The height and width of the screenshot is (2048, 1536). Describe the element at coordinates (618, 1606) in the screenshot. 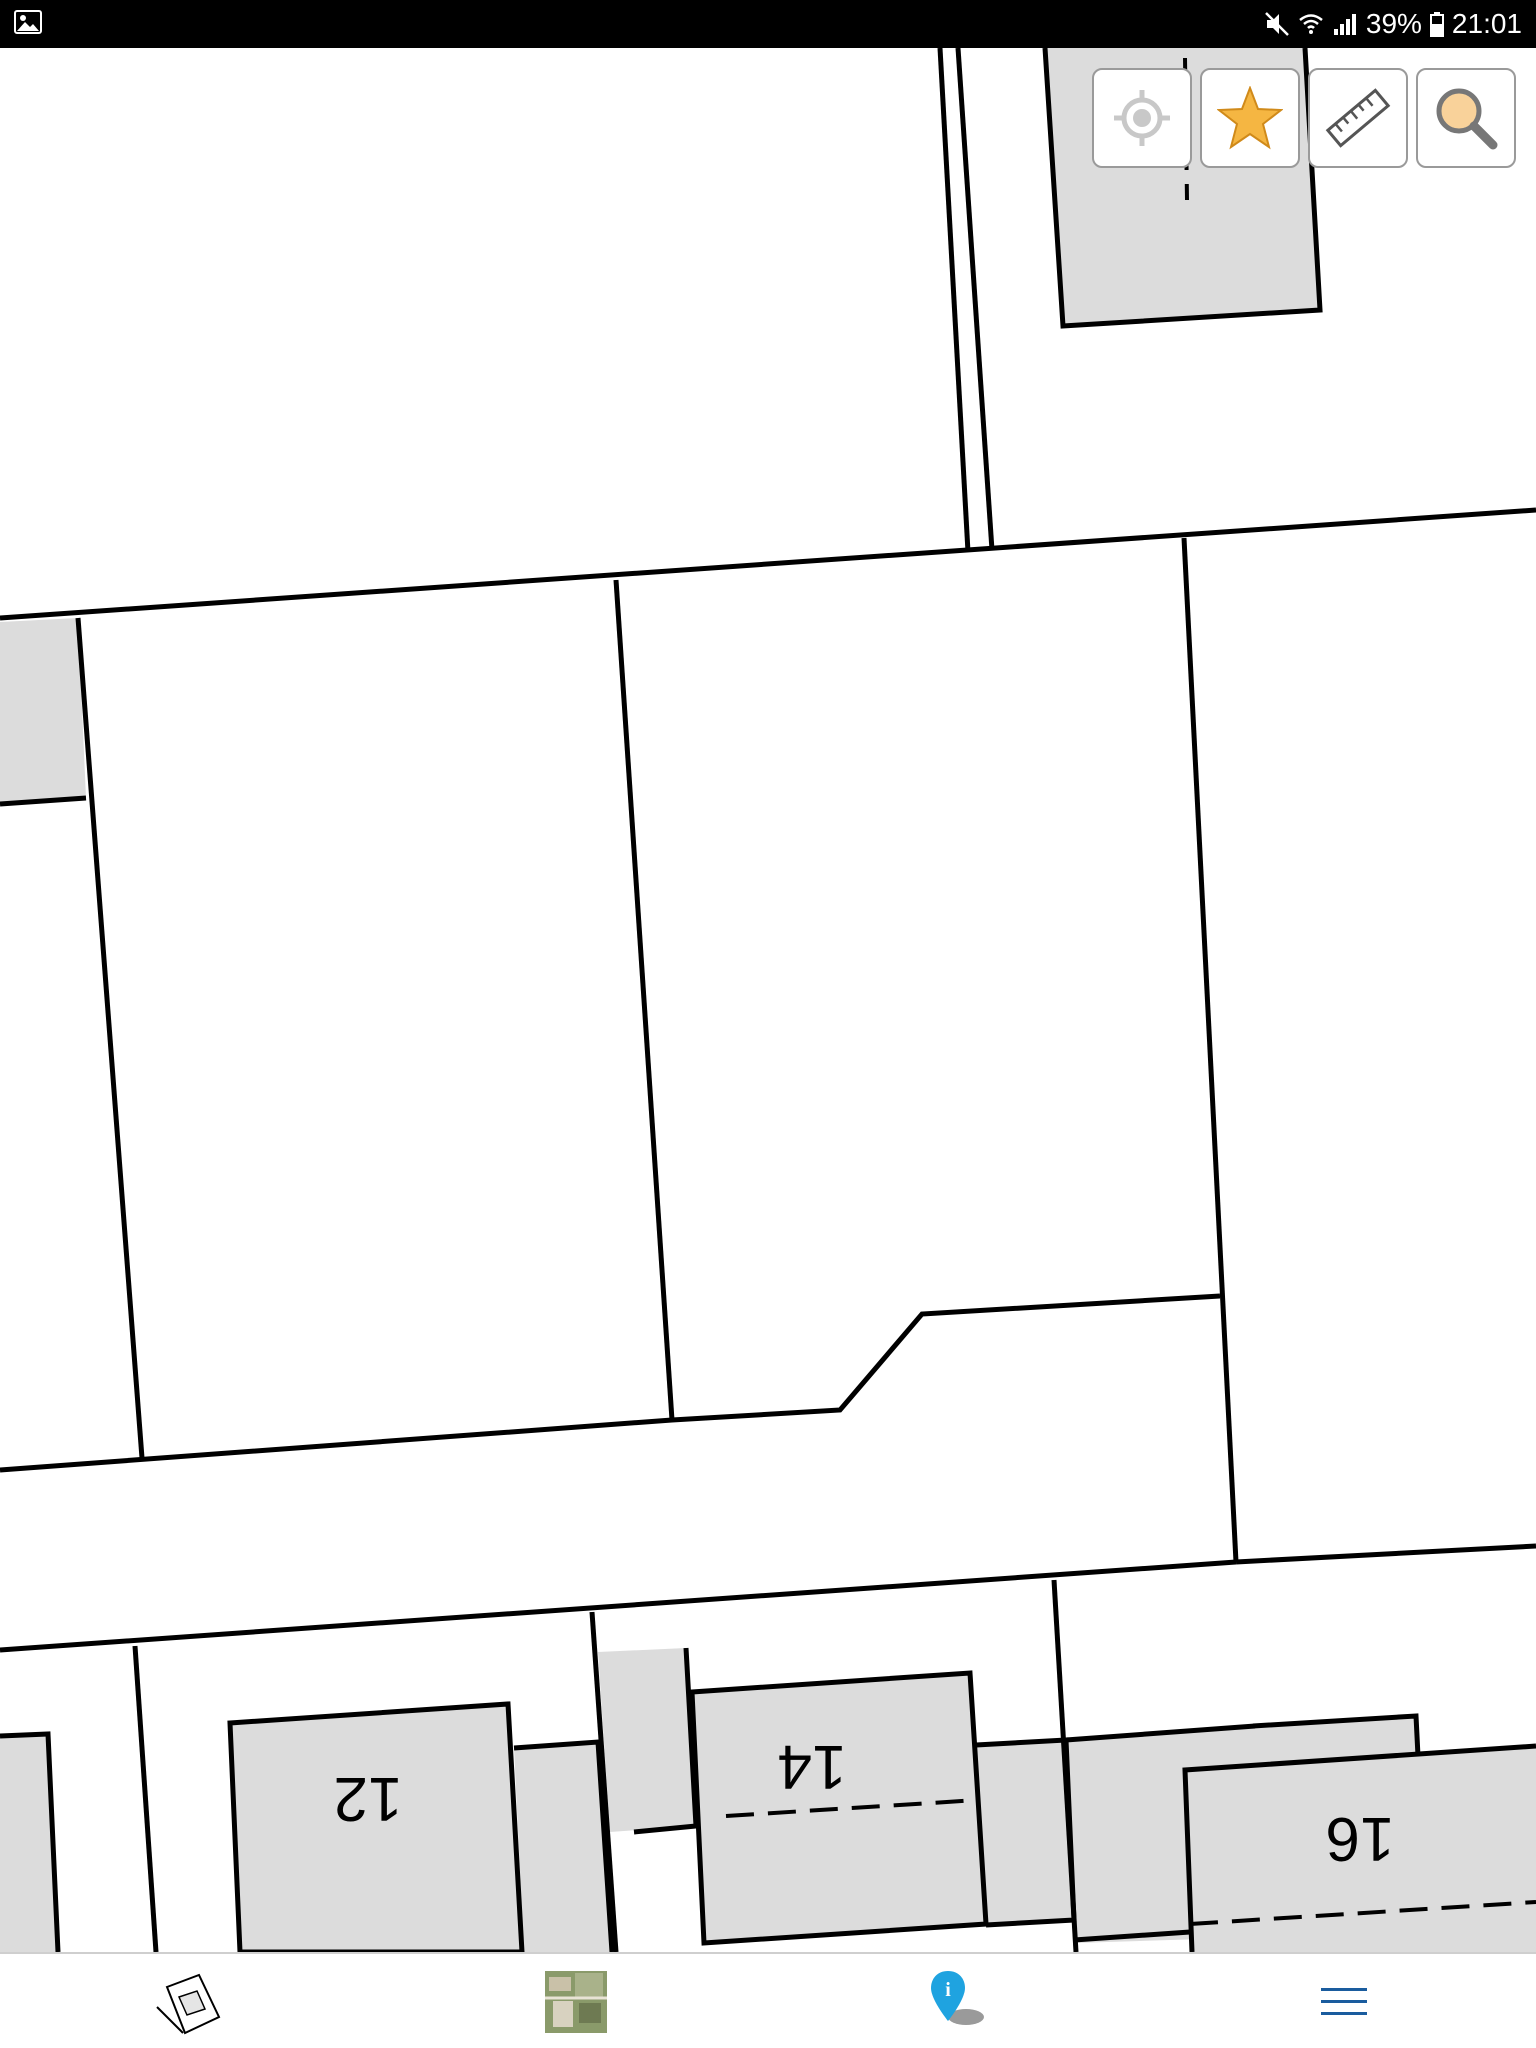

I see `parcel-boundary-lower` at that location.